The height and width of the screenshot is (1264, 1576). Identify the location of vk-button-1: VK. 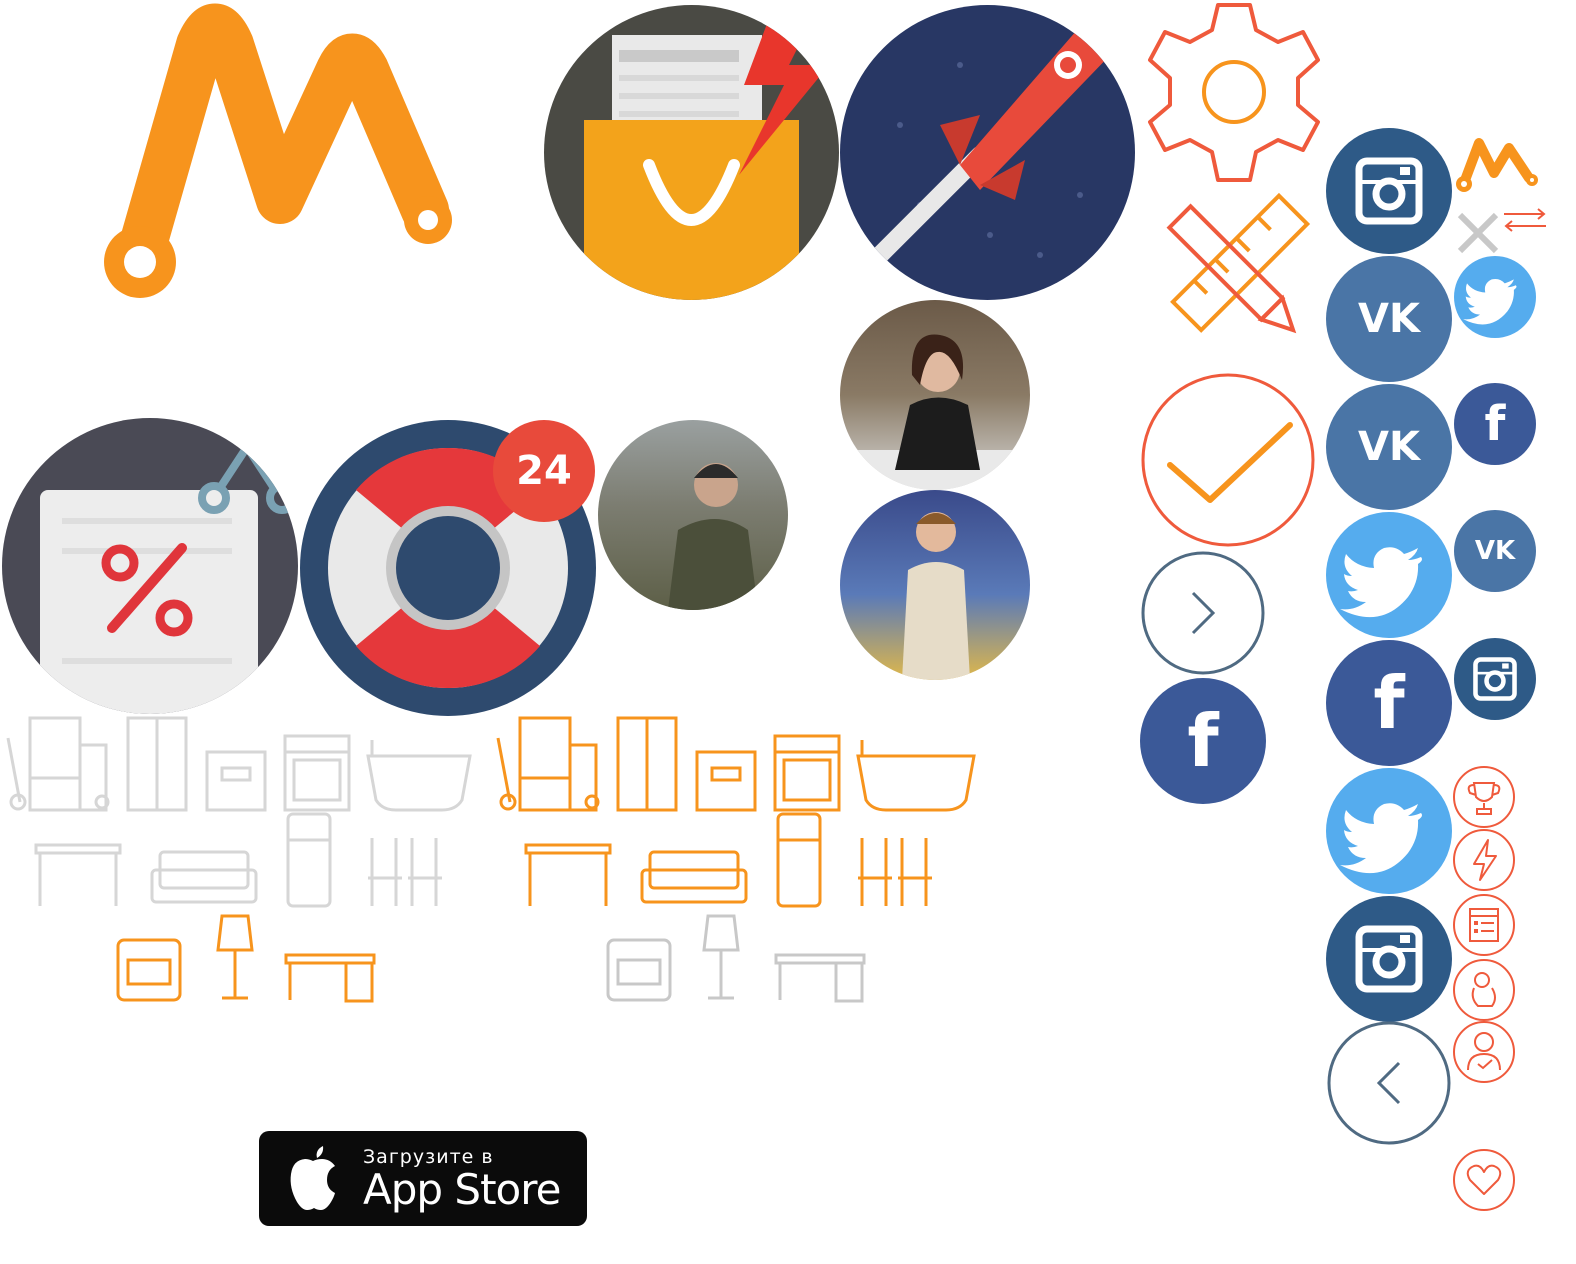
(1389, 319).